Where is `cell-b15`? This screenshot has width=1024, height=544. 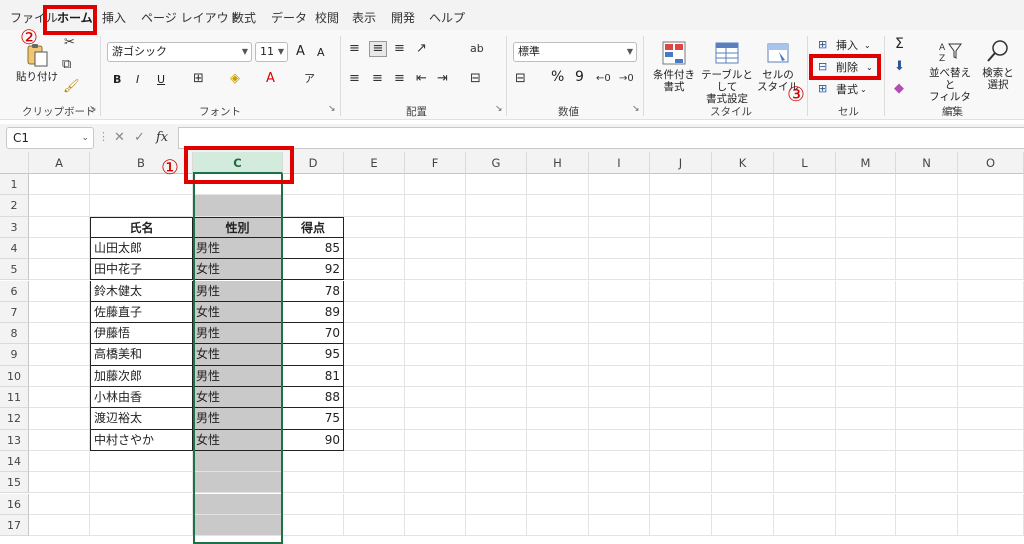 cell-b15 is located at coordinates (141, 483).